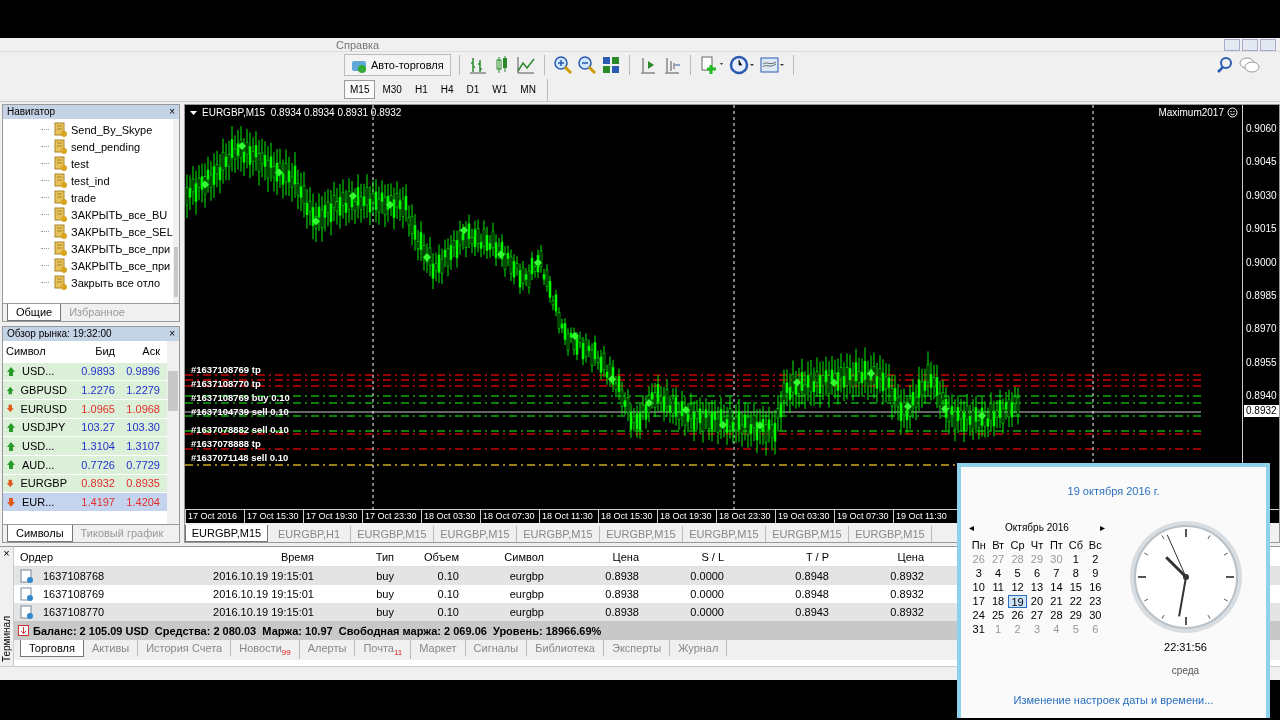 The width and height of the screenshot is (1280, 720). What do you see at coordinates (1076, 587) in the screenshot?
I see `calendar-day: 15` at bounding box center [1076, 587].